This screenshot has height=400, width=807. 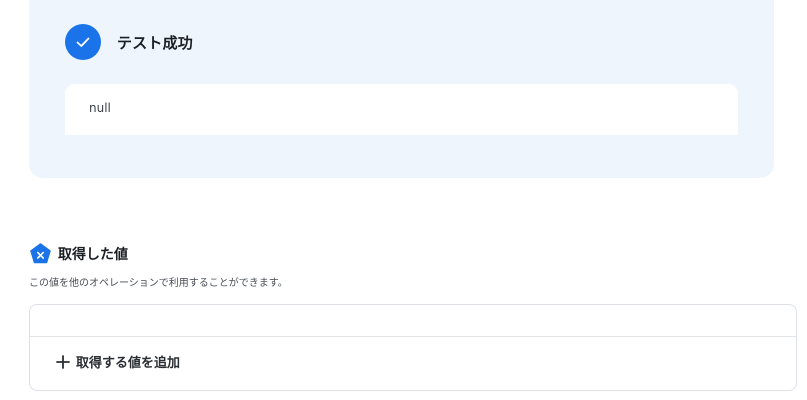 I want to click on variable-pentagon-icon, so click(x=40, y=253).